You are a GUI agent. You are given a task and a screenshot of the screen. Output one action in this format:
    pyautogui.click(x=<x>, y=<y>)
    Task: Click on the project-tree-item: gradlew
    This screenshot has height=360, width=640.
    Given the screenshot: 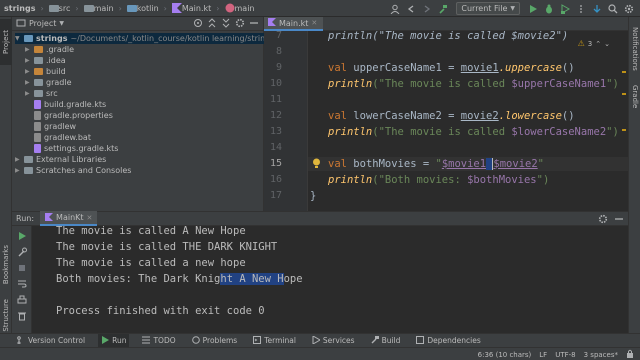 What is the action you would take?
    pyautogui.click(x=50, y=126)
    